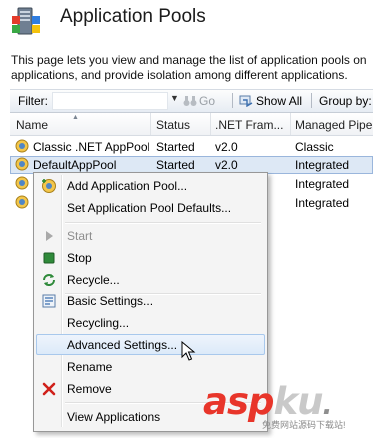  I want to click on show-all-label: Show All, so click(279, 101).